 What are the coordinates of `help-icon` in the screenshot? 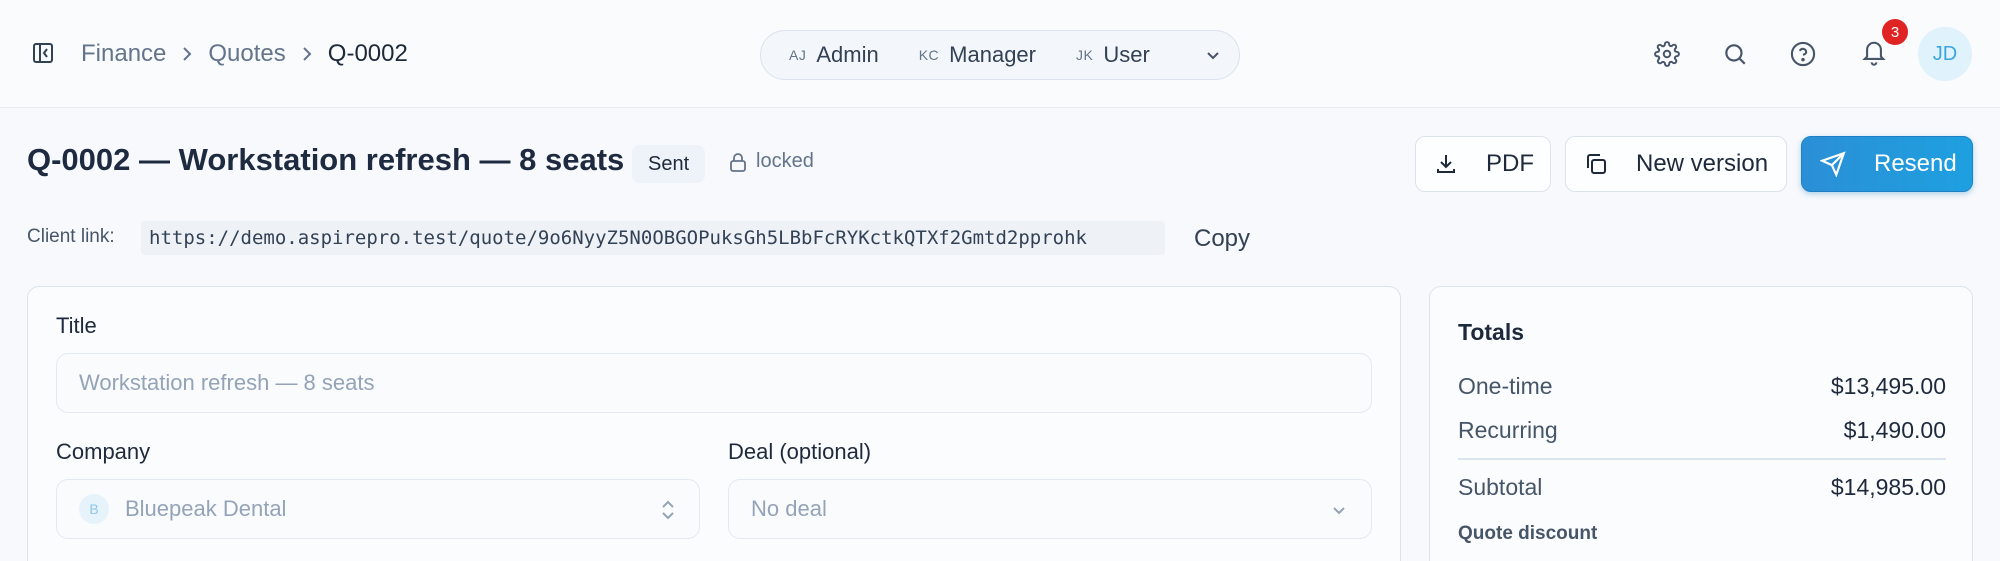 It's located at (1803, 54).